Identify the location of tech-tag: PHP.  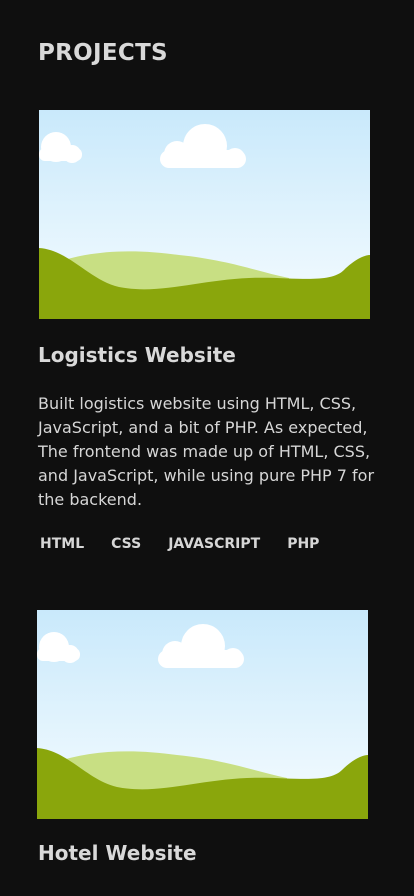
(303, 544).